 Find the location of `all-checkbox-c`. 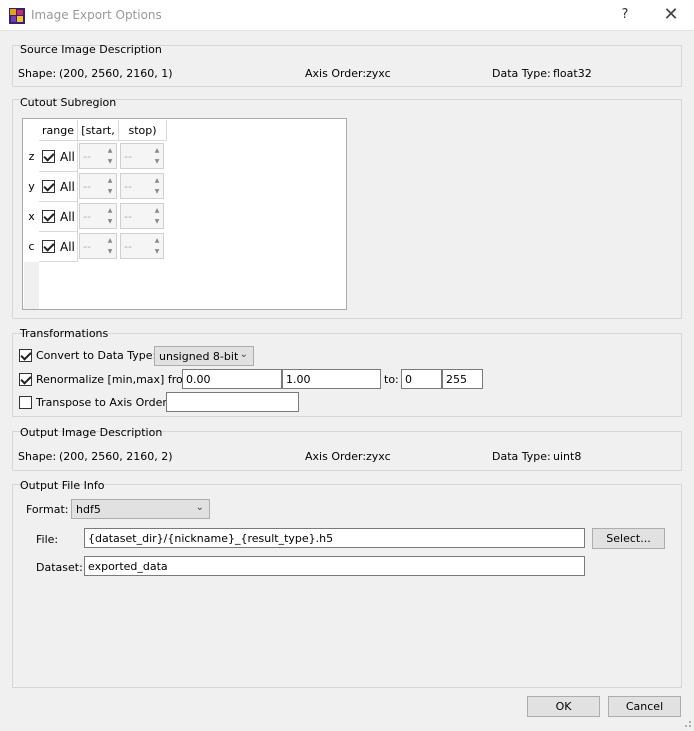

all-checkbox-c is located at coordinates (48, 246).